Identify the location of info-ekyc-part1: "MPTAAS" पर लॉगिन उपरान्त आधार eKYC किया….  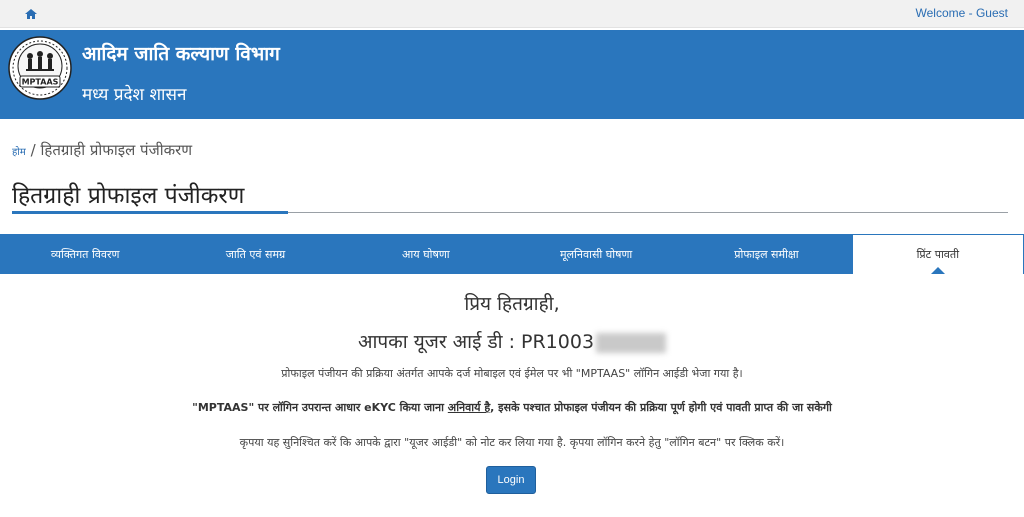
(320, 407).